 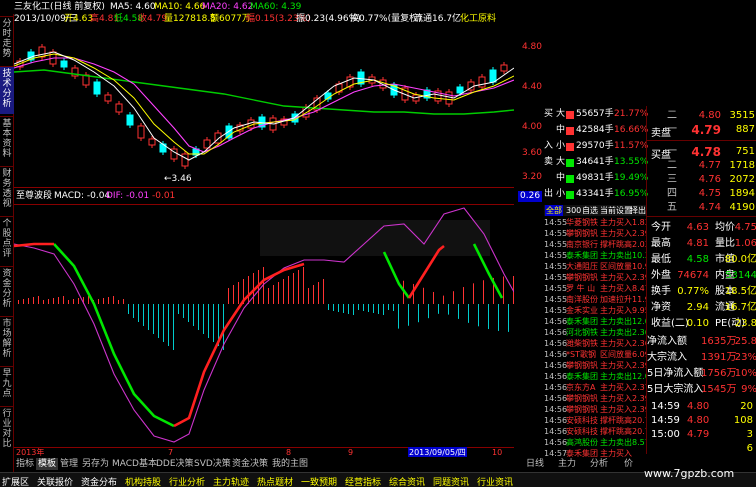 What do you see at coordinates (531, 127) in the screenshot?
I see `axis-label: 4.00` at bounding box center [531, 127].